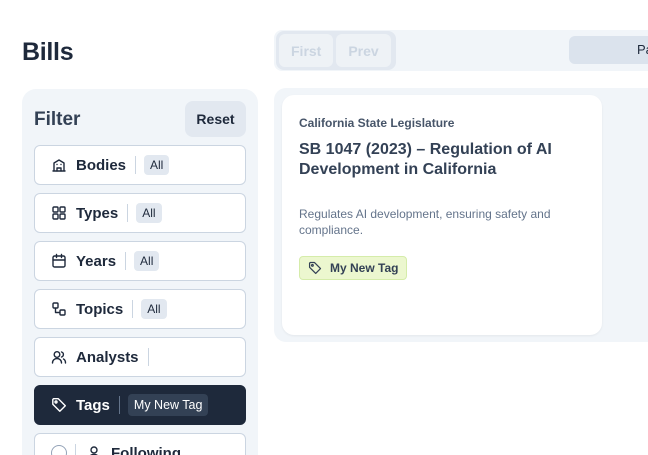 The image size is (648, 455). I want to click on filter-types-label: Types, so click(97, 213).